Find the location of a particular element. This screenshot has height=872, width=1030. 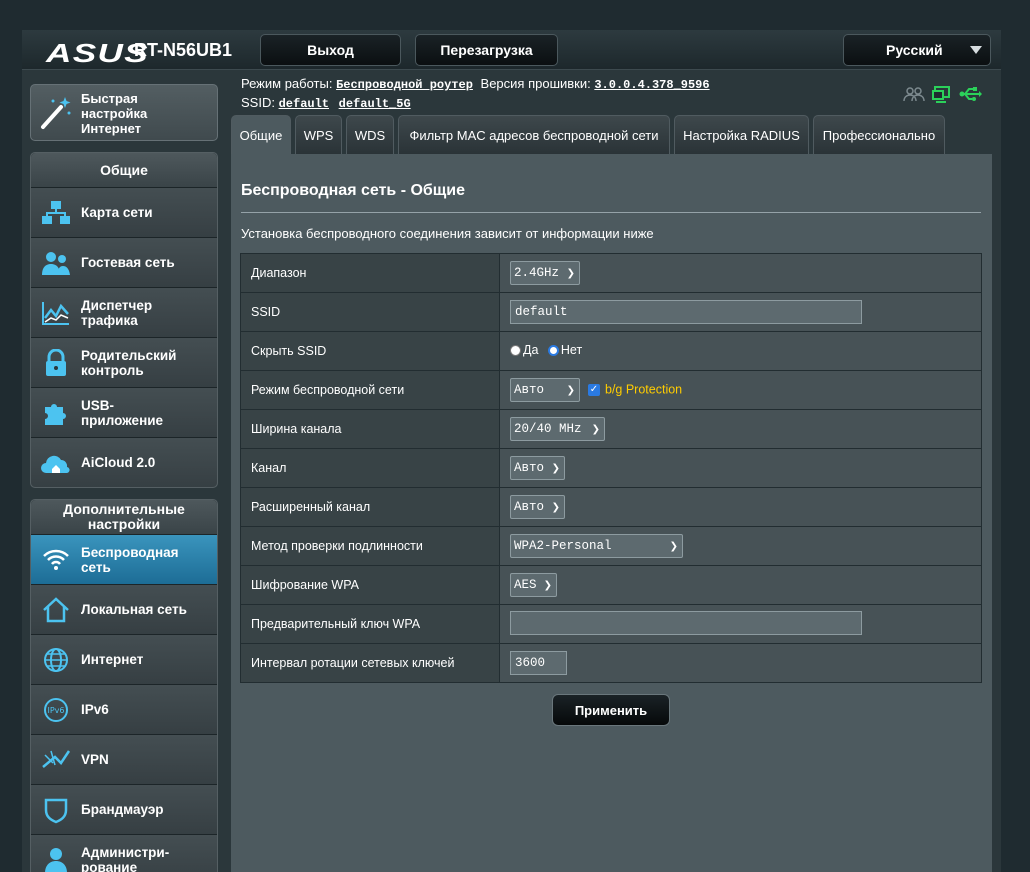

sidebar-item-wireless: Беспроводная сеть is located at coordinates (124, 559).